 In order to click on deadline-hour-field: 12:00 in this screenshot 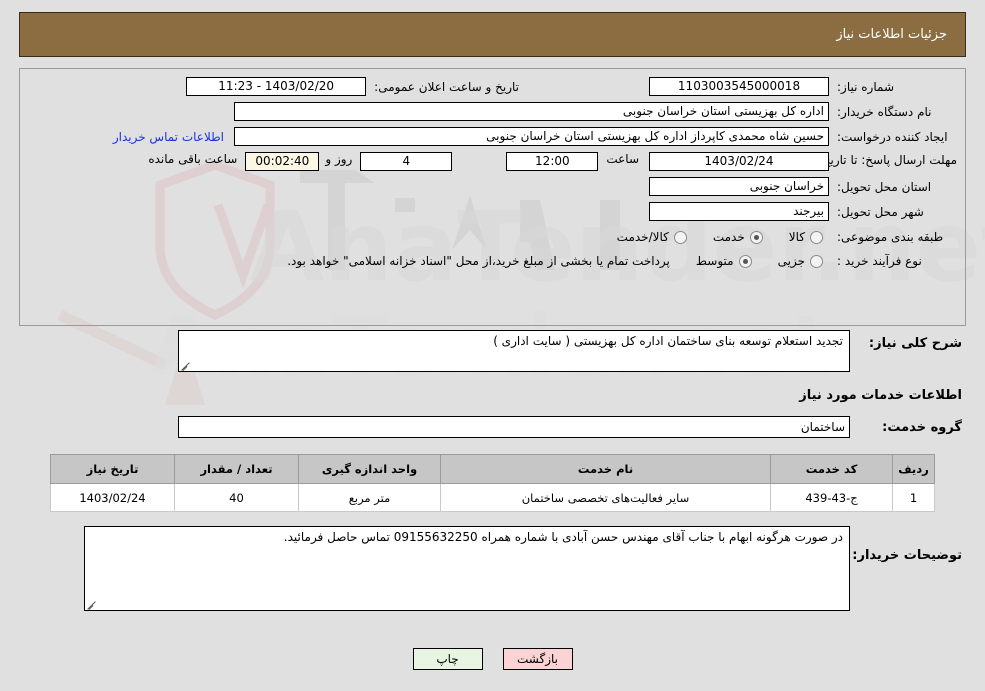, I will do `click(552, 161)`.